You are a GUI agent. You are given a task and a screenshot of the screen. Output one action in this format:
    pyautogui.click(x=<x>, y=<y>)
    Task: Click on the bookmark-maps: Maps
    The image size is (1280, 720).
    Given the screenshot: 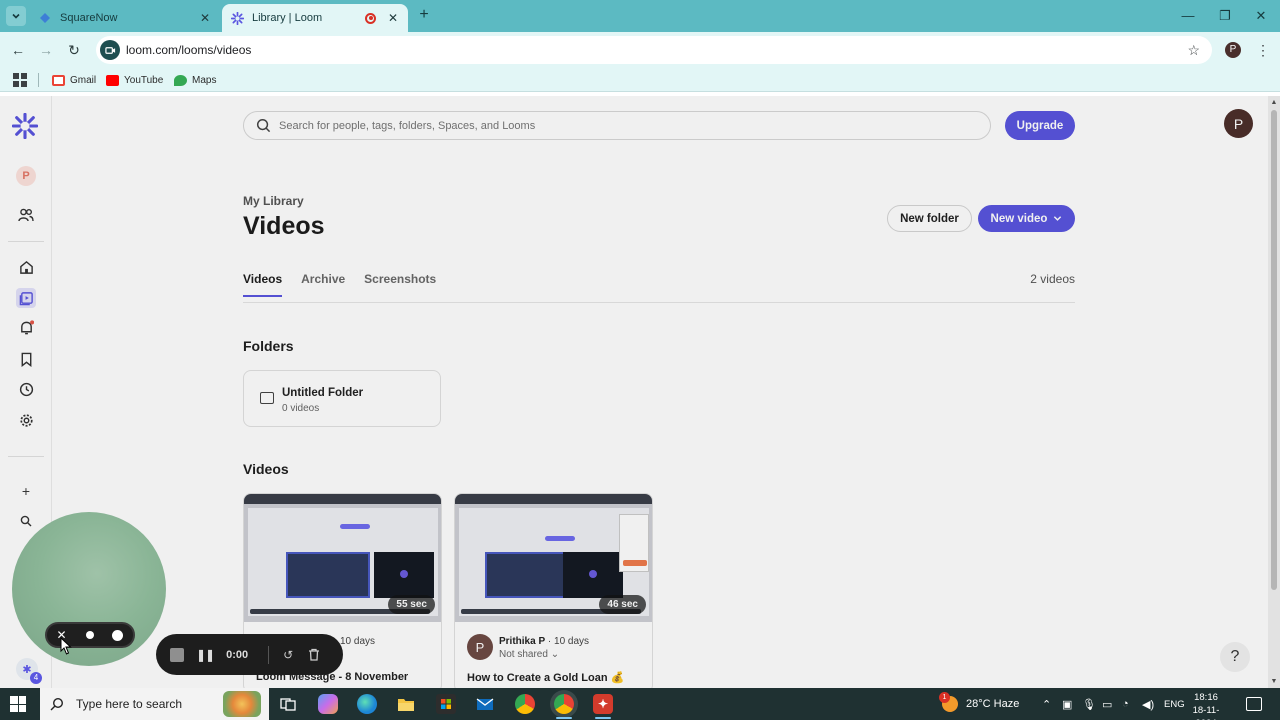 What is the action you would take?
    pyautogui.click(x=195, y=80)
    